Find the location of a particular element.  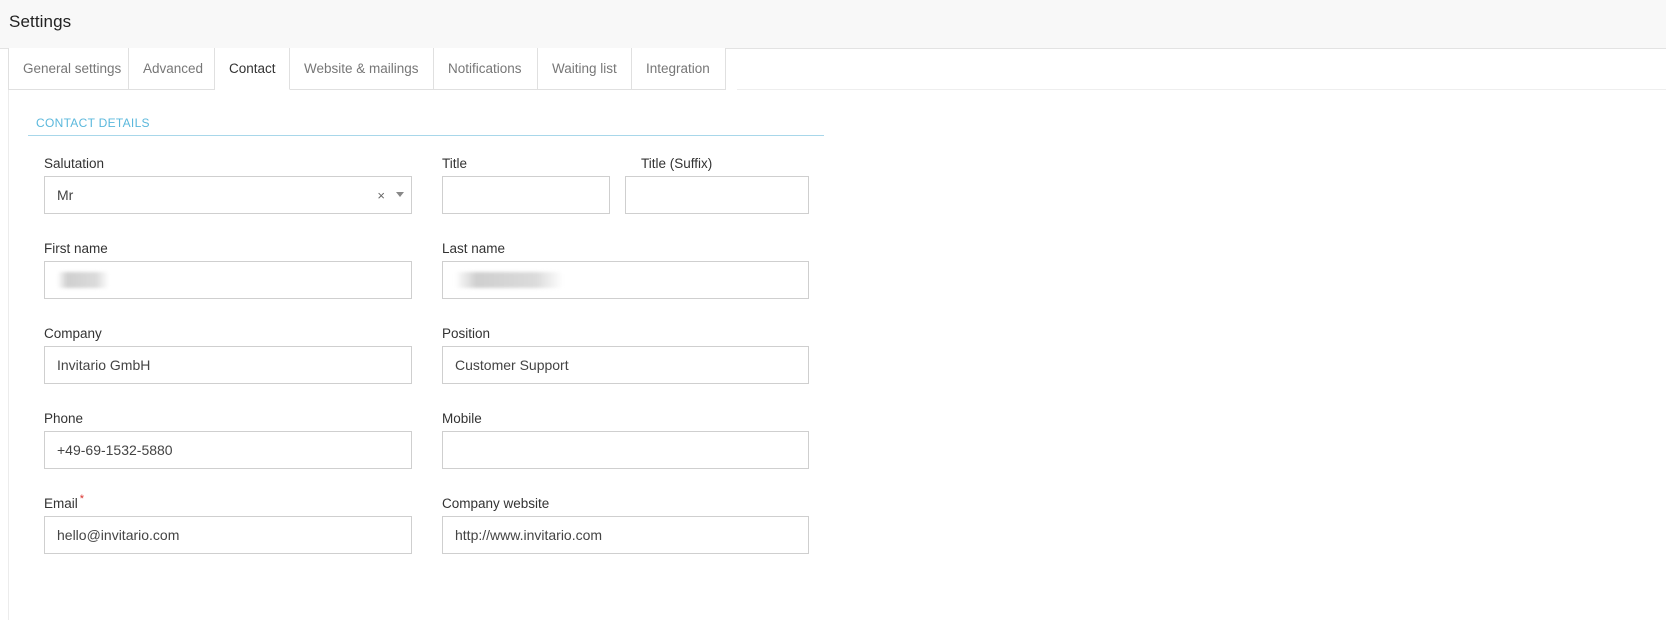

email-value: hello@invitario.com is located at coordinates (118, 535).